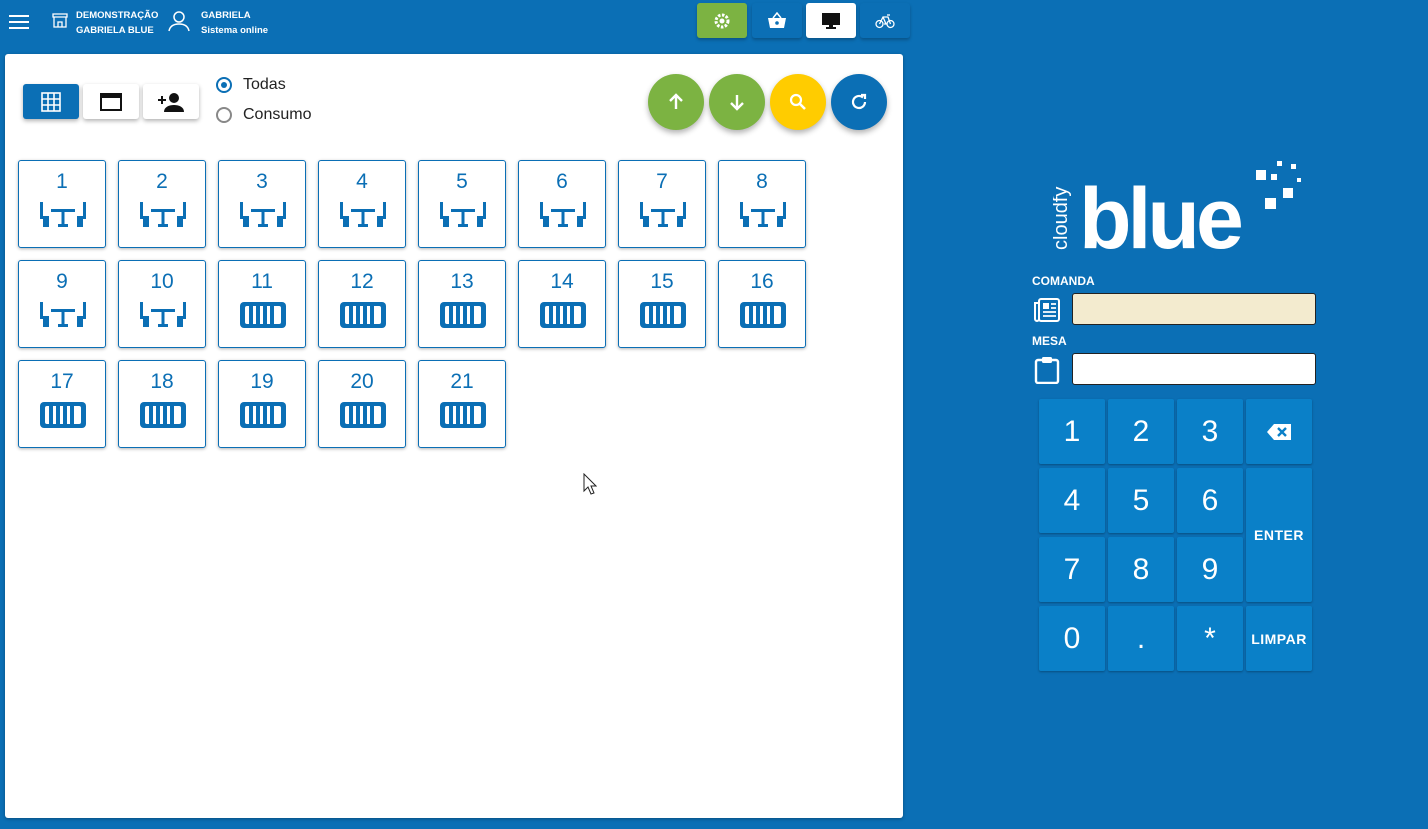 This screenshot has width=1428, height=829. What do you see at coordinates (19, 22) in the screenshot?
I see `menu-icon` at bounding box center [19, 22].